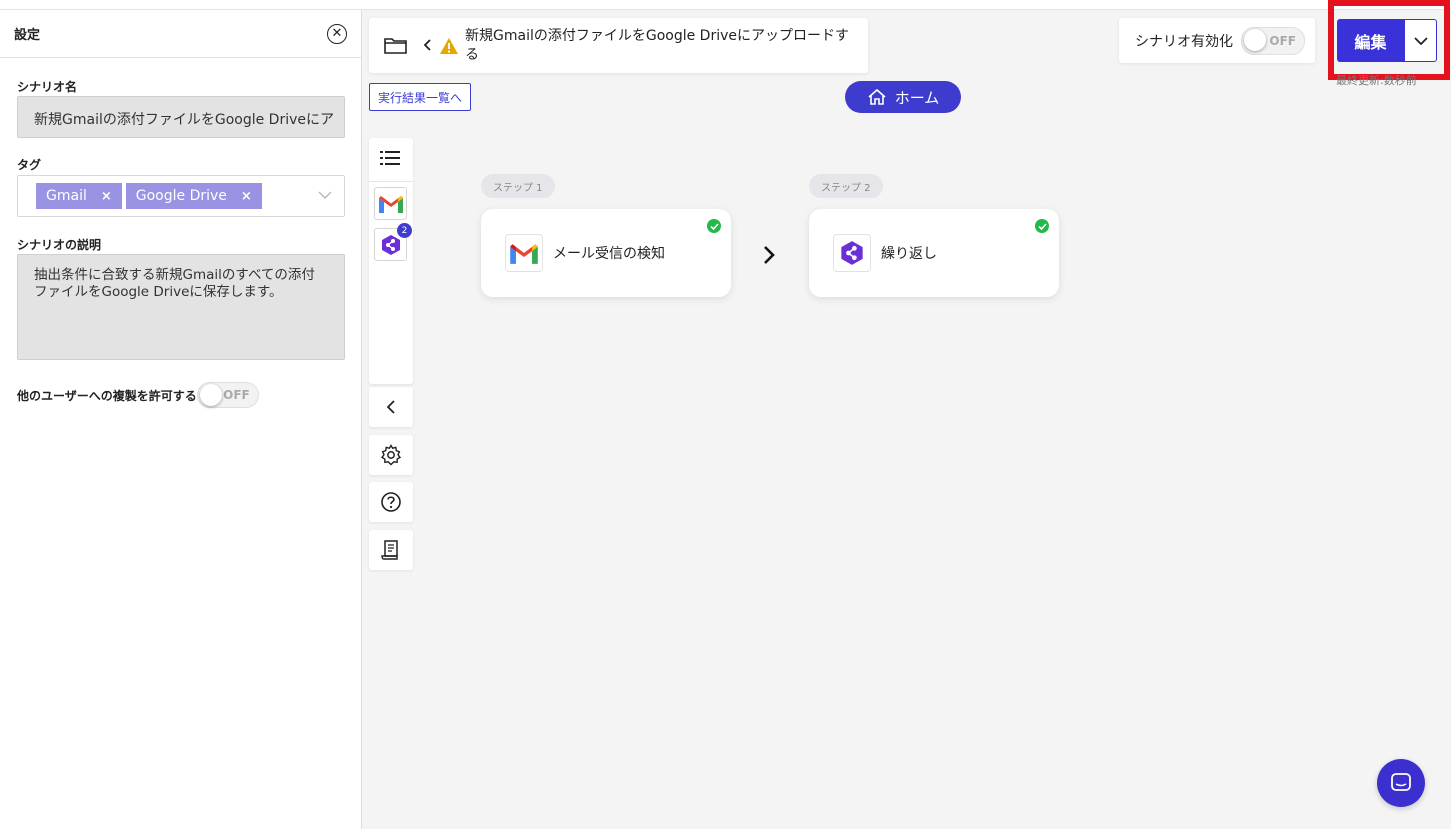  I want to click on app-rail: 2, so click(391, 261).